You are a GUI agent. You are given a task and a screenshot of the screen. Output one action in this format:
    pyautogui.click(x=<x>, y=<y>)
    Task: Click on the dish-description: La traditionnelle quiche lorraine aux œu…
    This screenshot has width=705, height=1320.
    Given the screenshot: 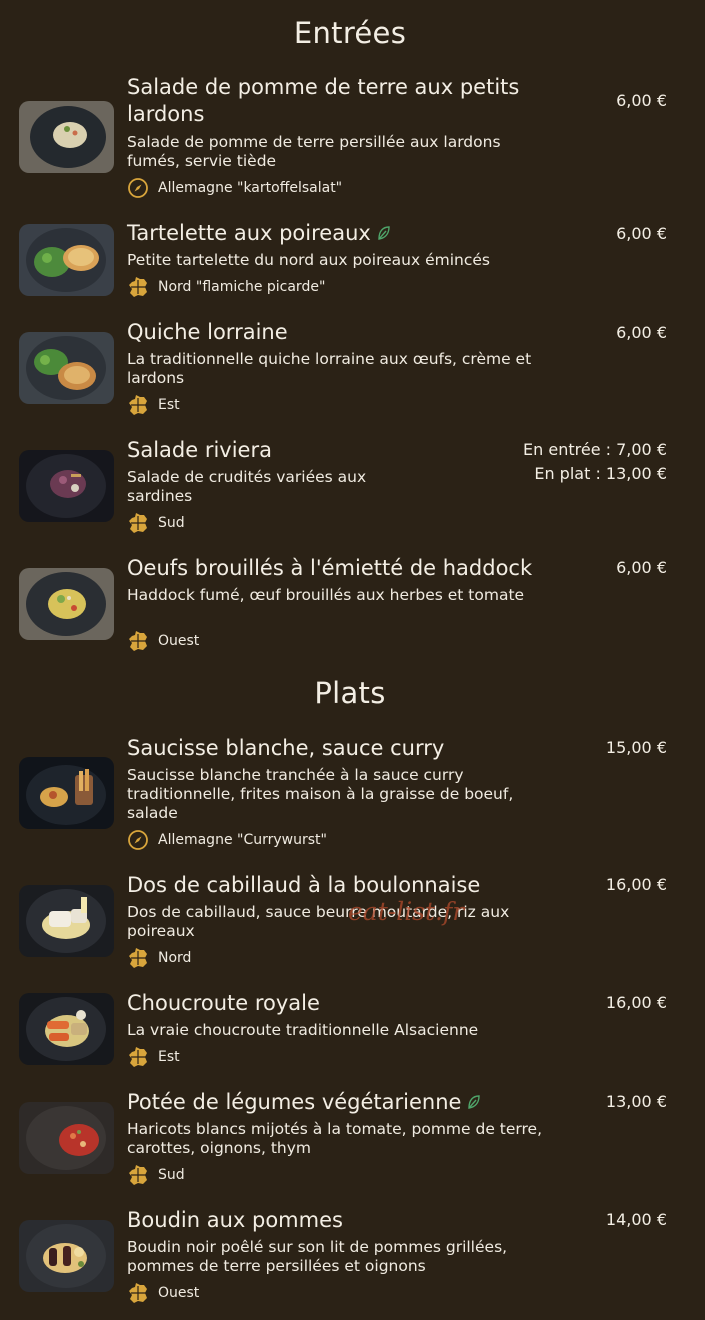 What is the action you would take?
    pyautogui.click(x=329, y=368)
    